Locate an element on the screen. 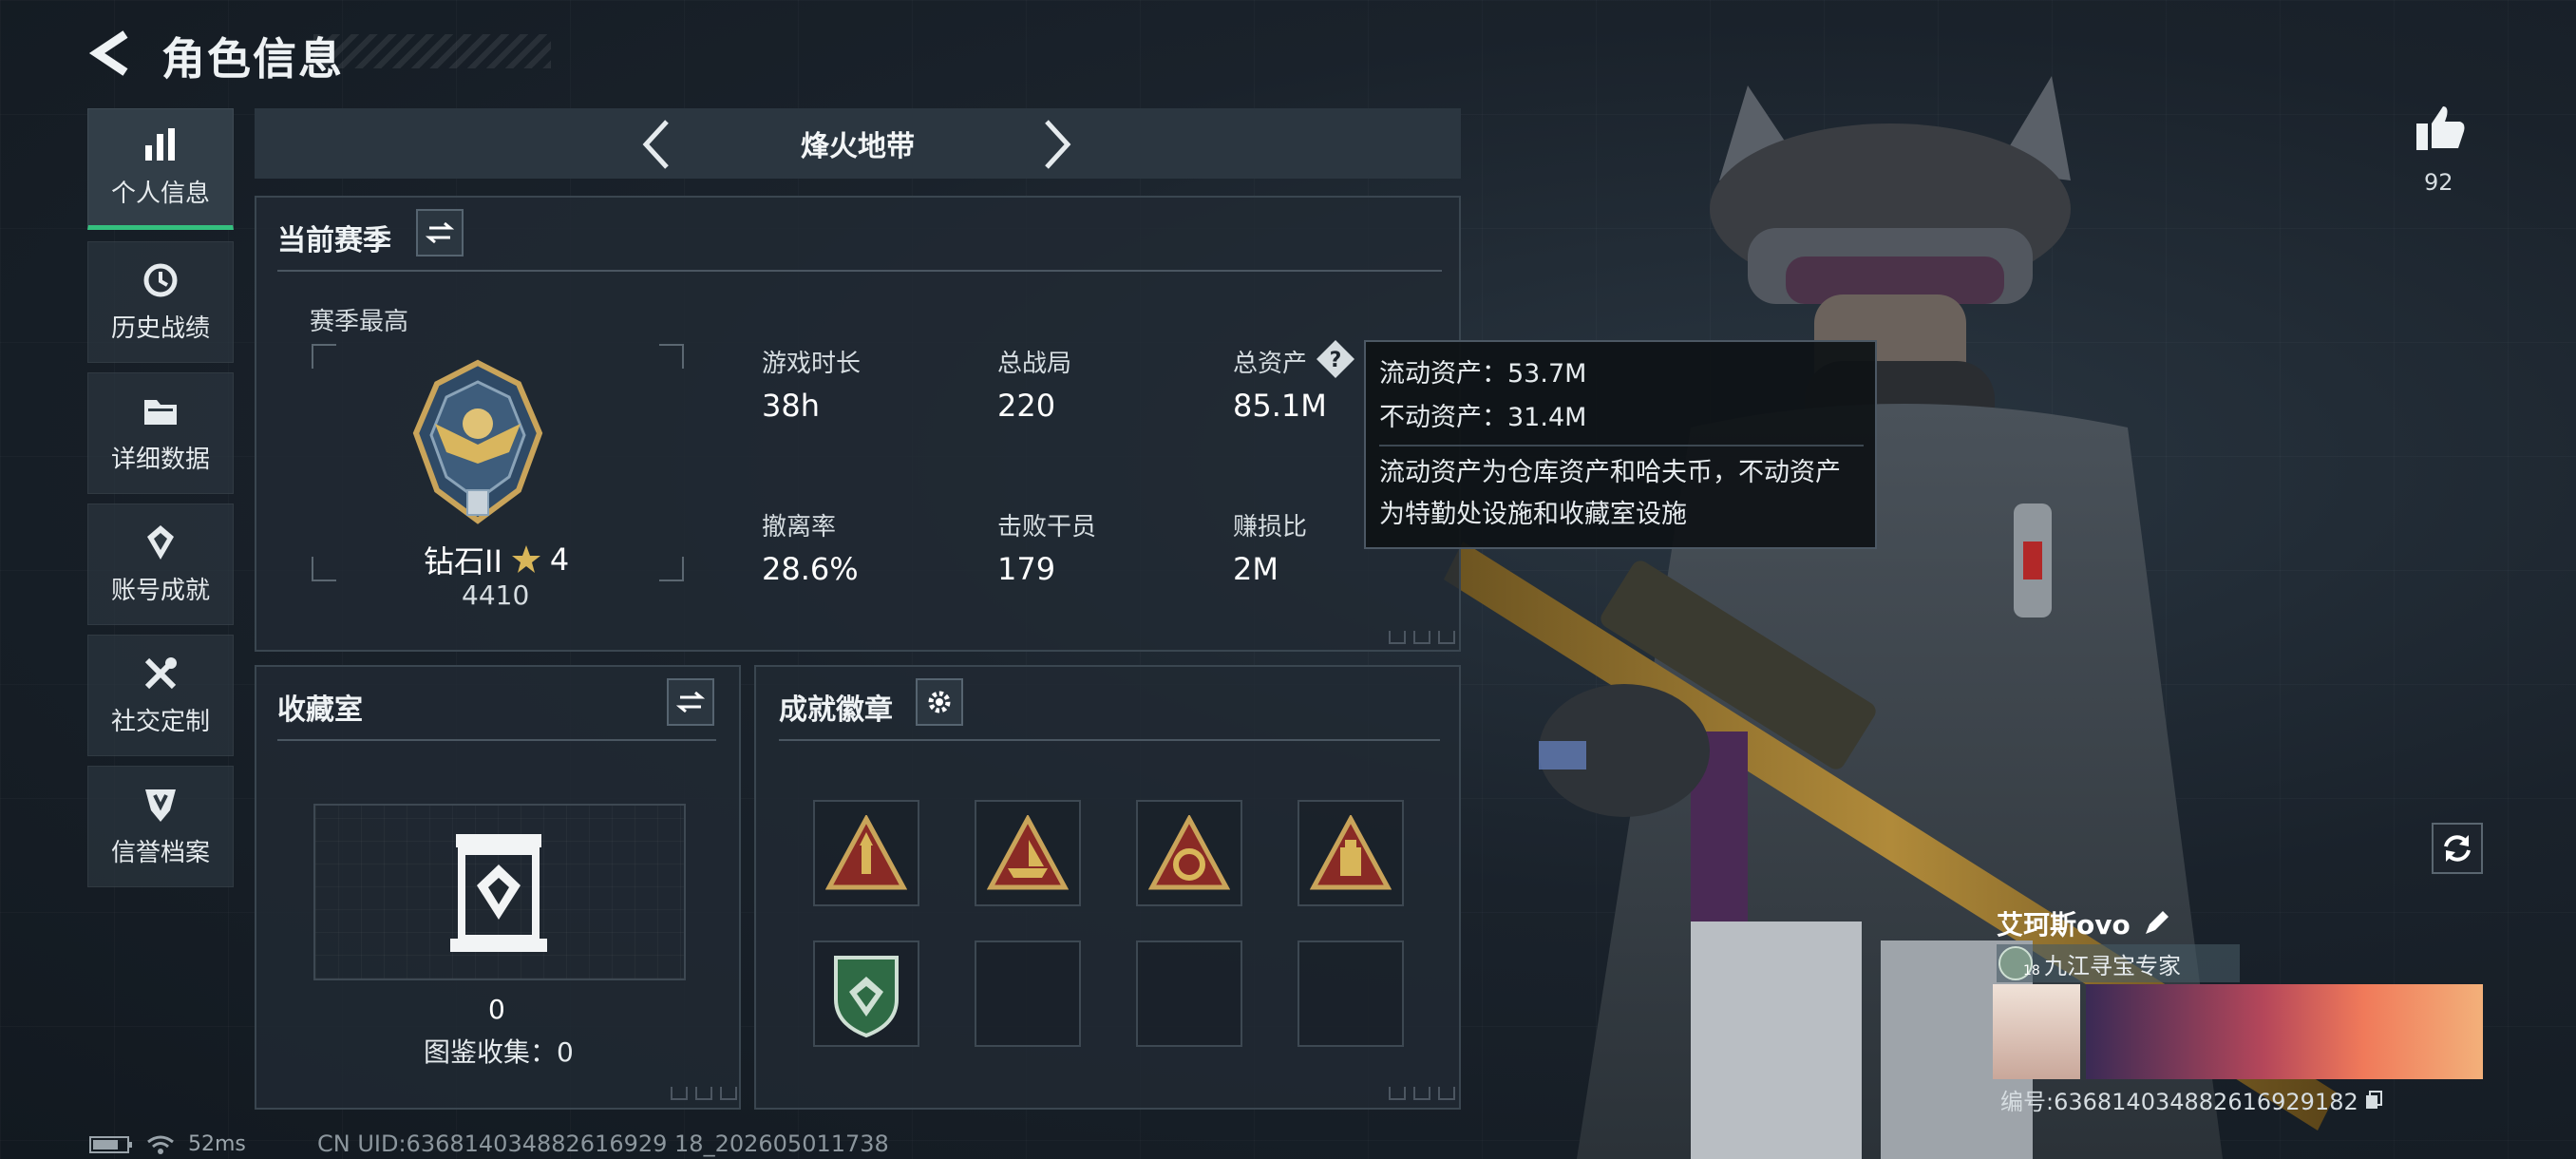  sidebar-item-label: 社交定制 is located at coordinates (160, 721).